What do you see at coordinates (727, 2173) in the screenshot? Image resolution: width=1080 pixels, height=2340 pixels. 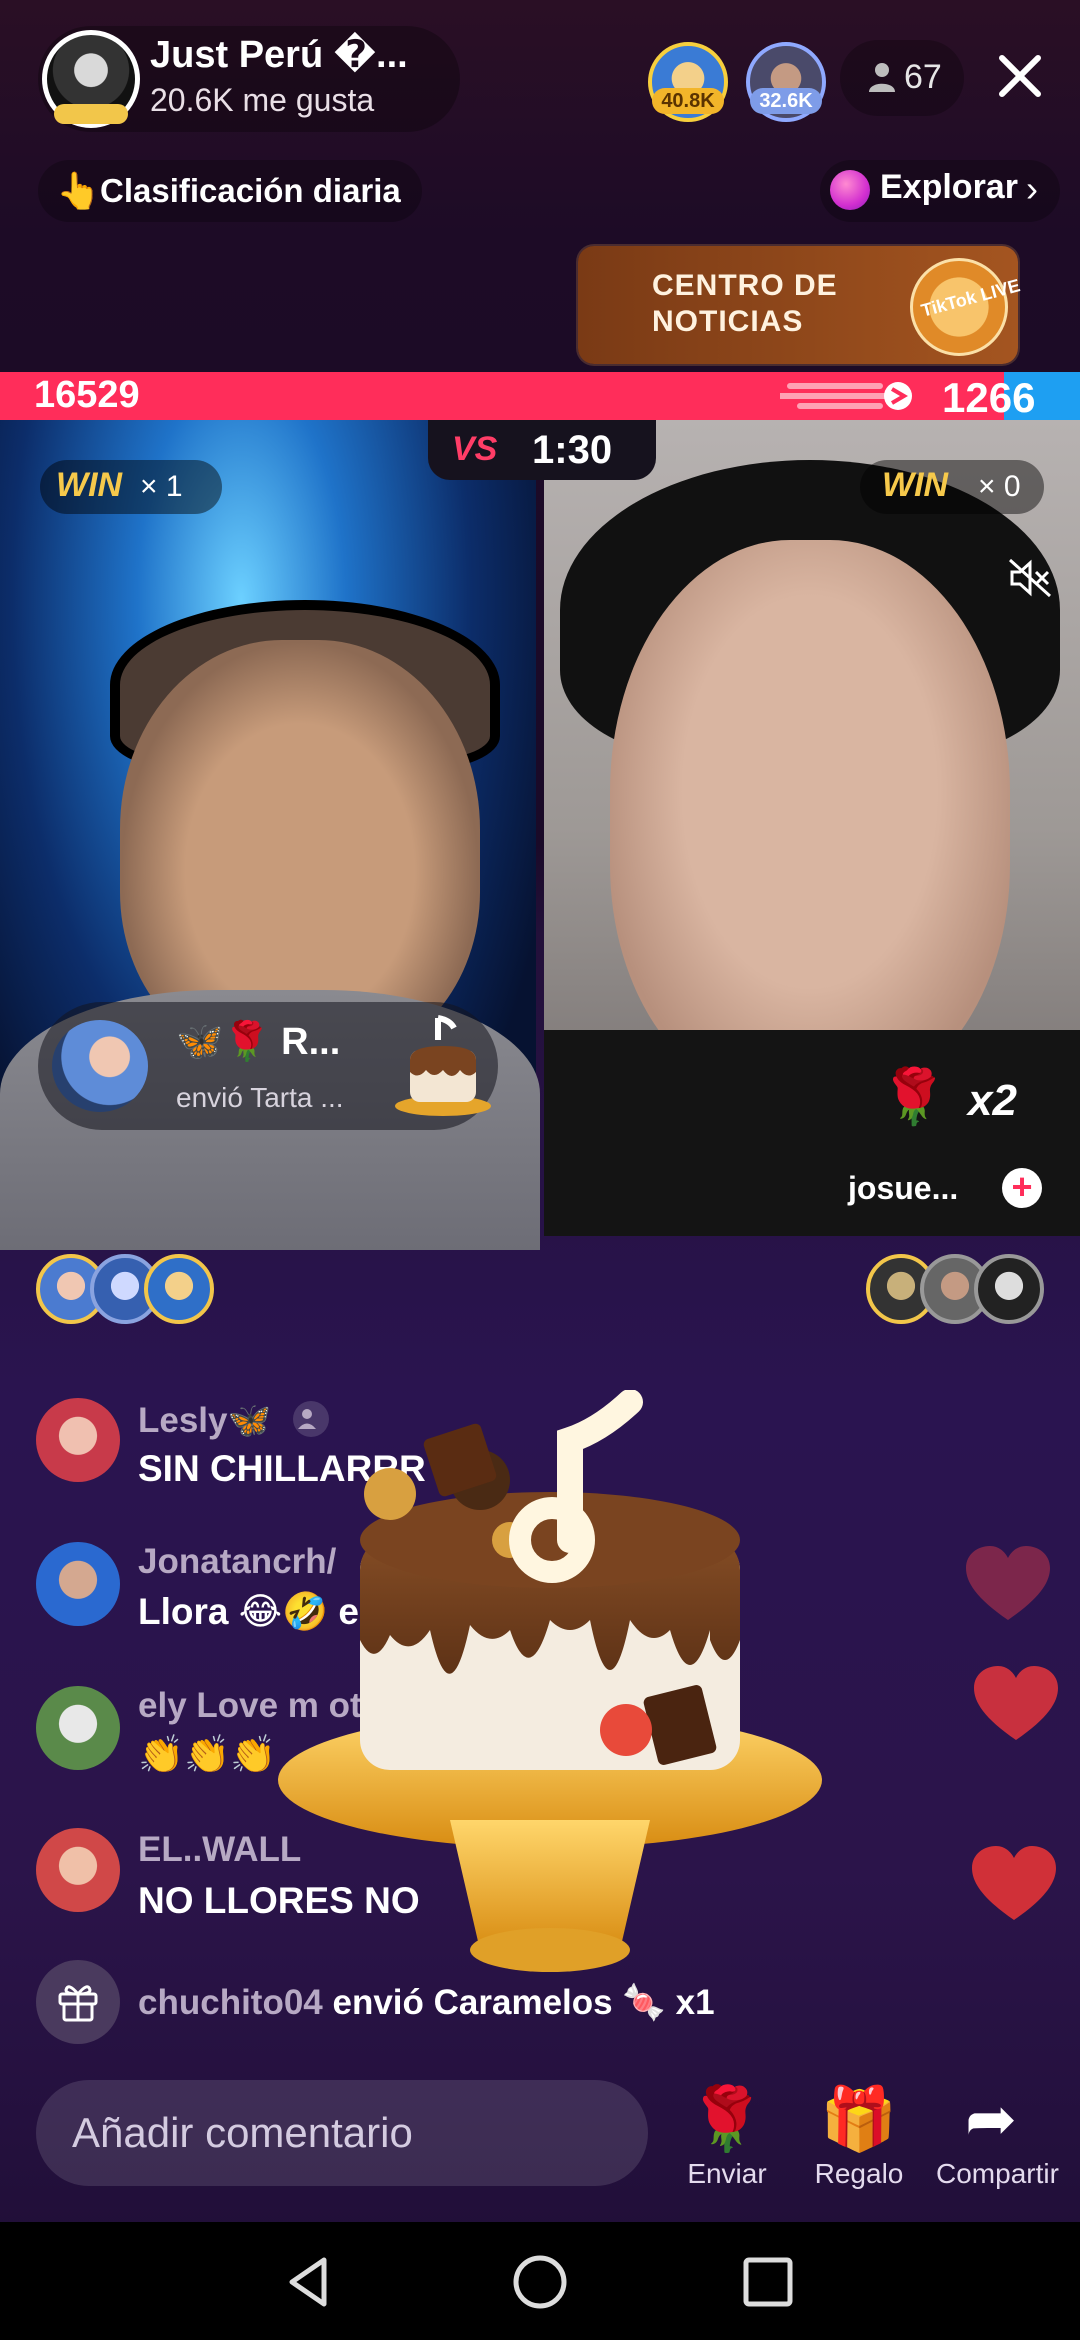 I see `send-rose-label: Enviar` at bounding box center [727, 2173].